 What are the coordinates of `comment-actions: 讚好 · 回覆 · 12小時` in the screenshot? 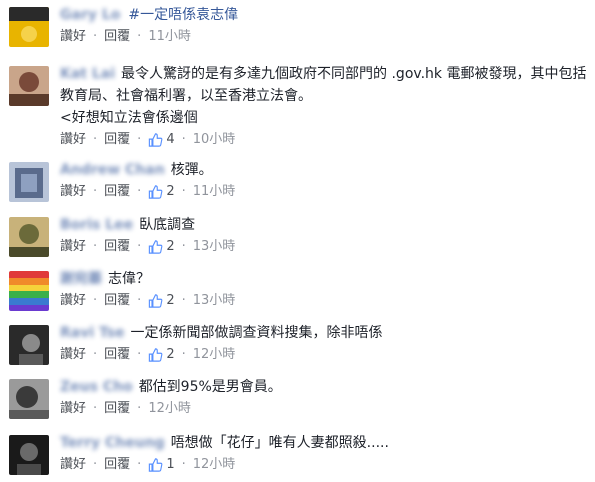 It's located at (323, 409).